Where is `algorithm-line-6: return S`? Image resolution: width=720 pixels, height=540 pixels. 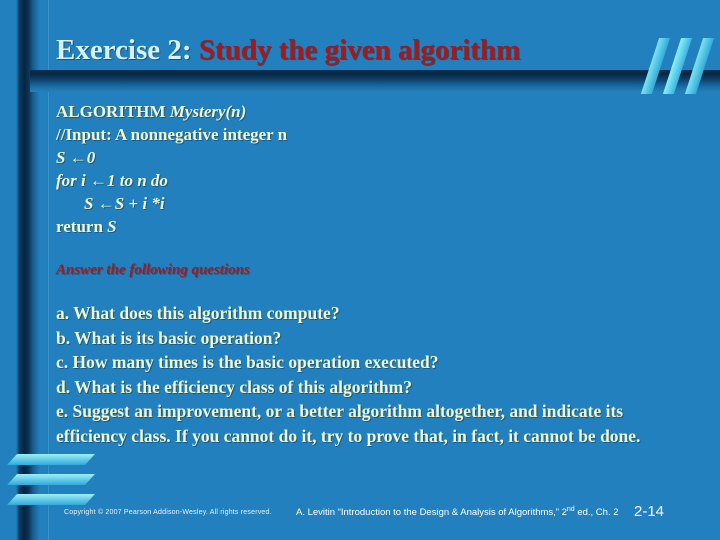 algorithm-line-6: return S is located at coordinates (86, 226).